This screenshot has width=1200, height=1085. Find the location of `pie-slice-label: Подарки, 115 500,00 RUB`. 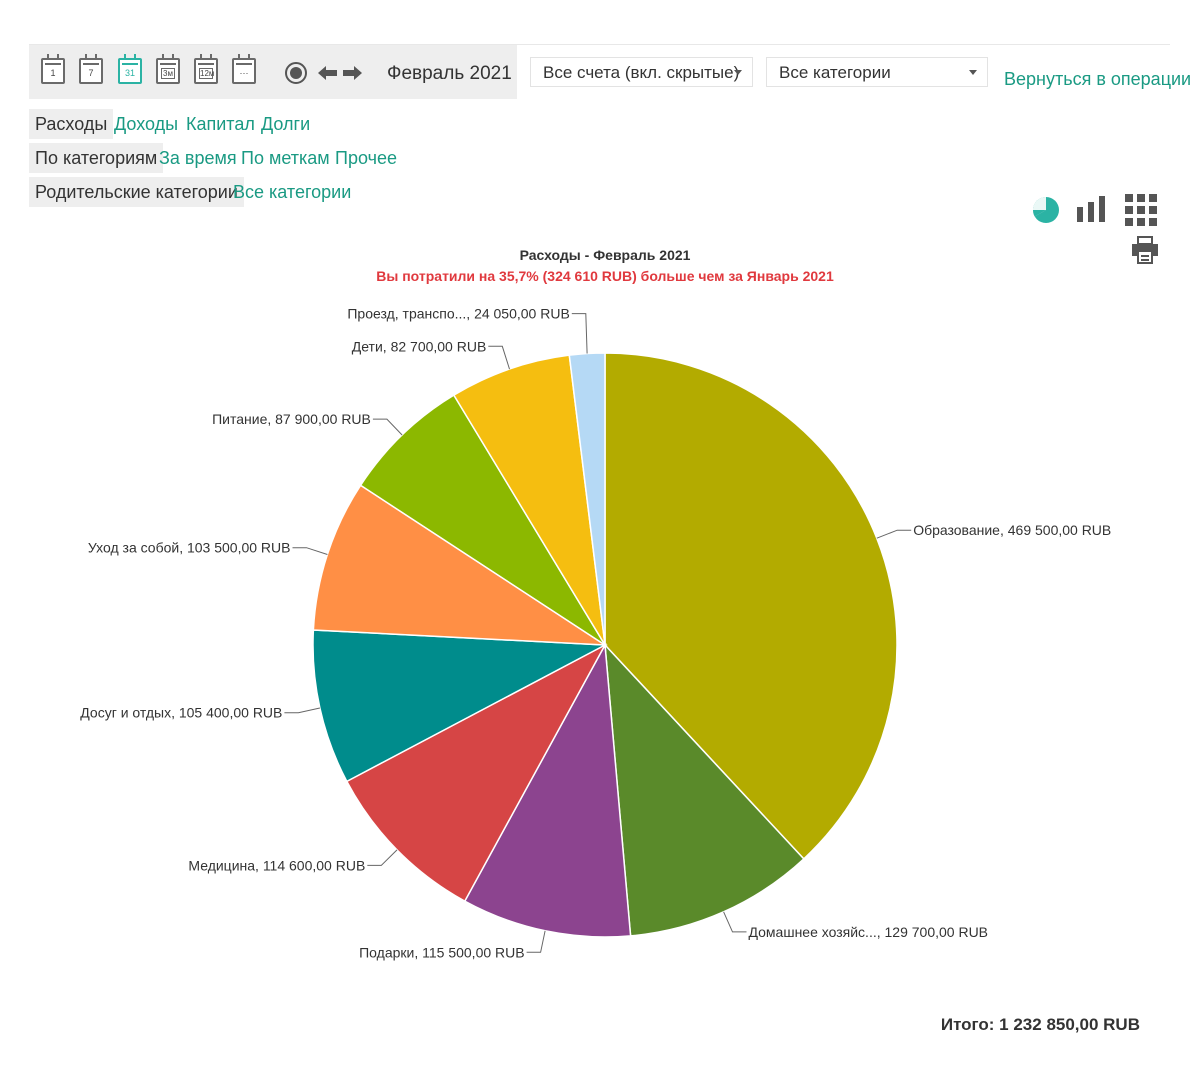

pie-slice-label: Подарки, 115 500,00 RUB is located at coordinates (441, 952).